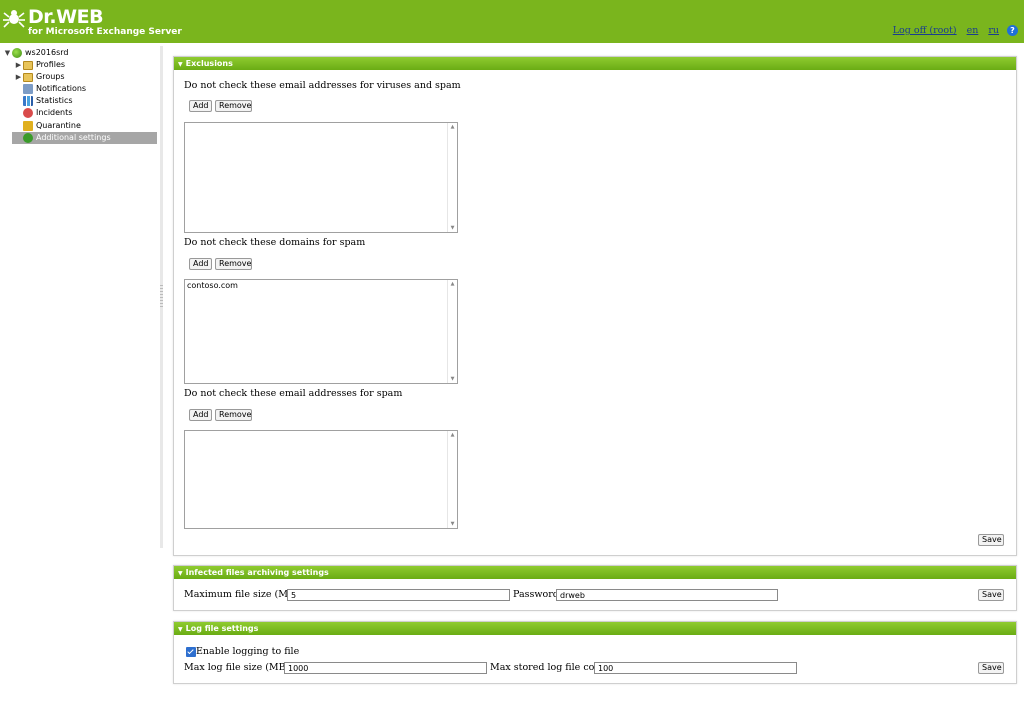 This screenshot has height=709, width=1024. What do you see at coordinates (28, 113) in the screenshot?
I see `incidents-icon` at bounding box center [28, 113].